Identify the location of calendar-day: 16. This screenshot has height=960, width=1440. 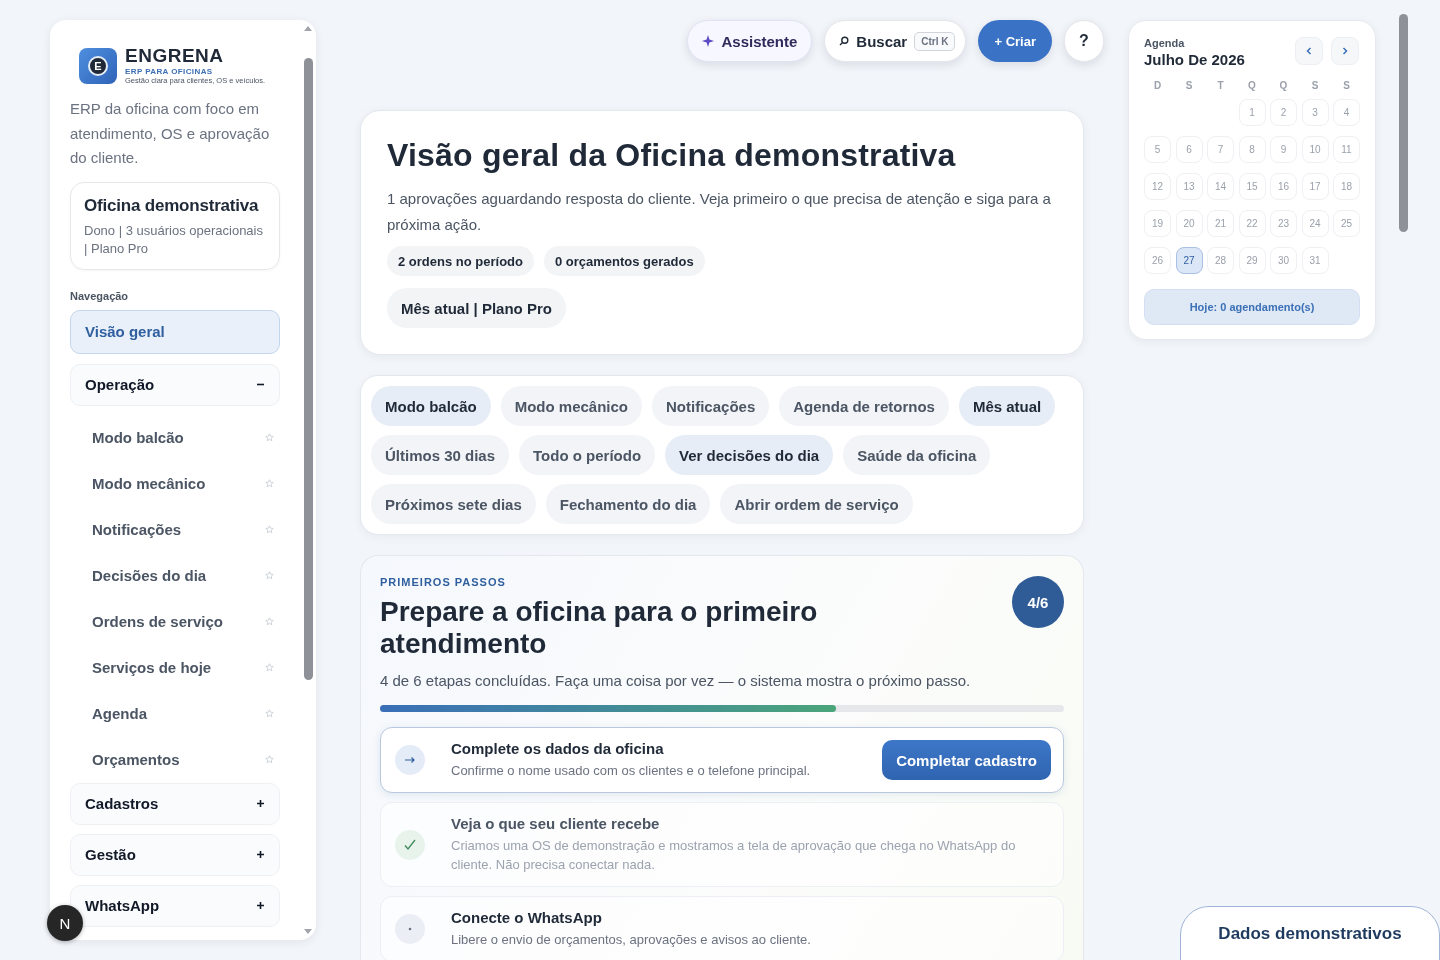
(1283, 186).